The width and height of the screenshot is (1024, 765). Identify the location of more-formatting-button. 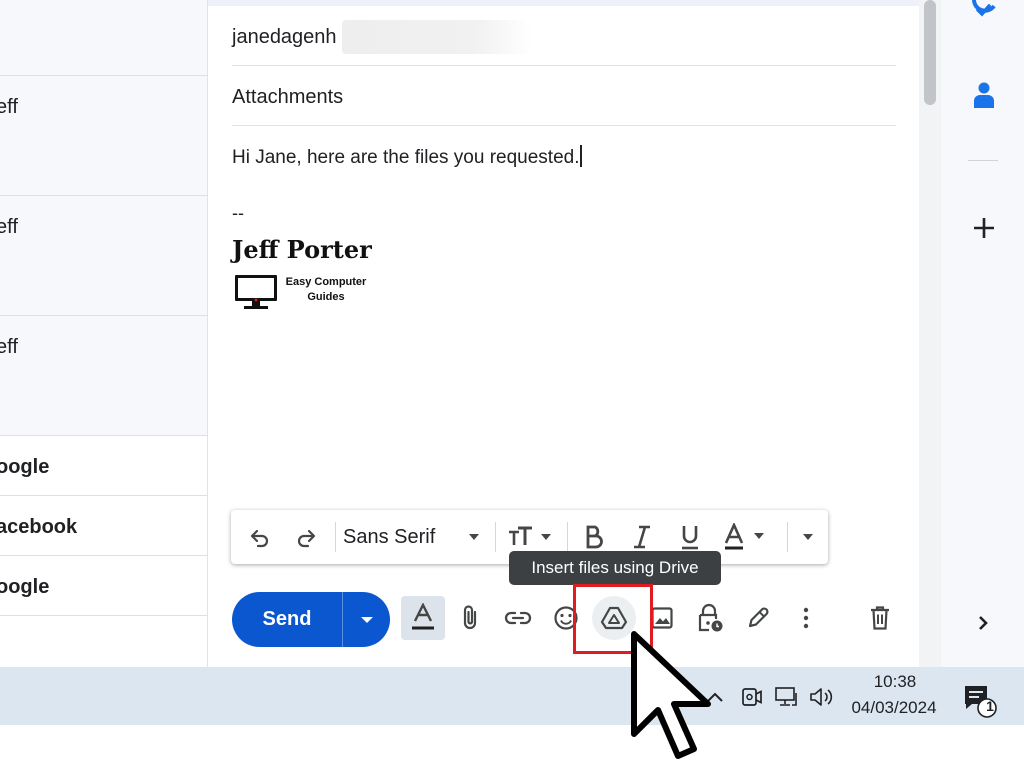
(808, 537).